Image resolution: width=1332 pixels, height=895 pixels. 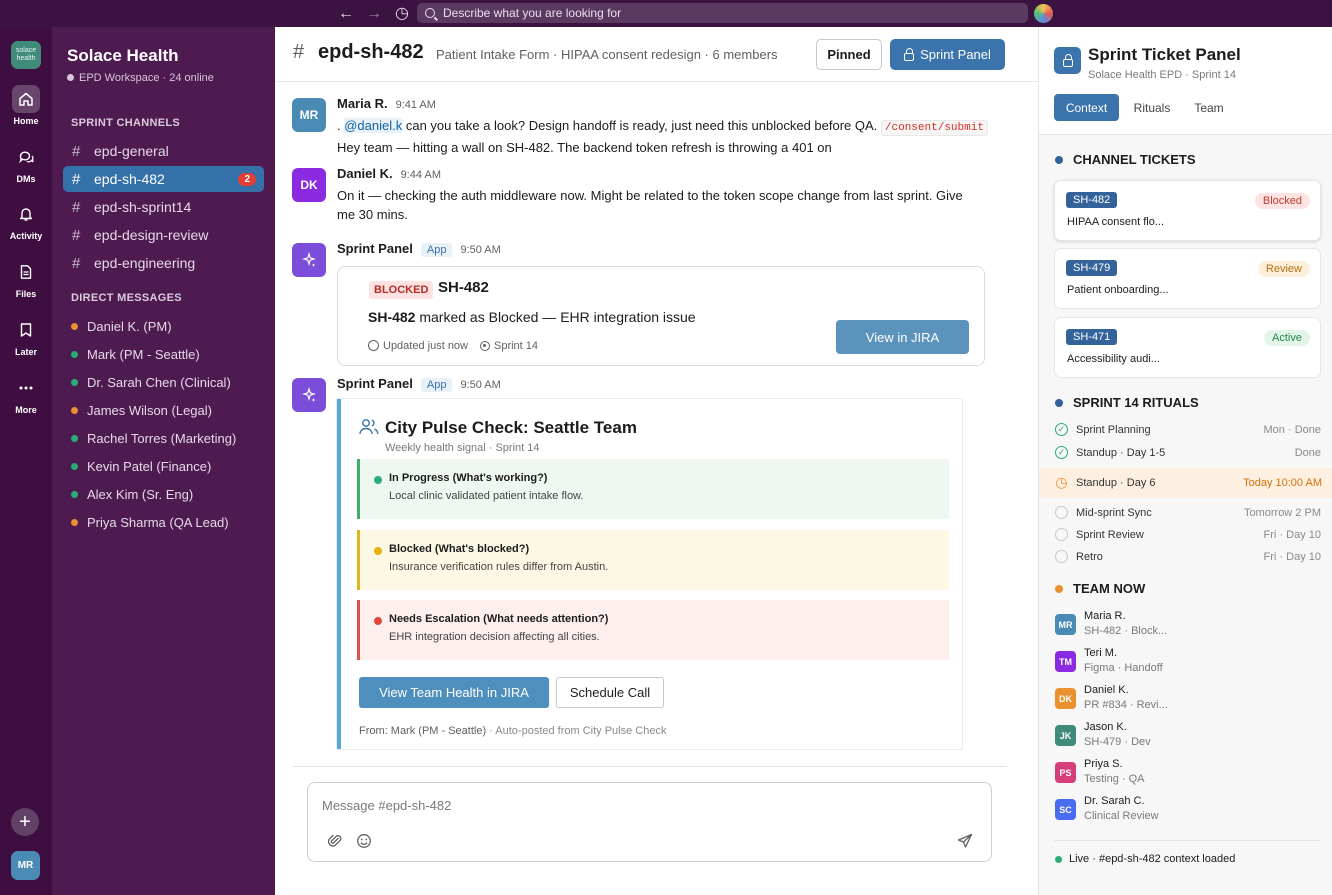 I want to click on dm-label: James Wilson (Legal), so click(x=149, y=410).